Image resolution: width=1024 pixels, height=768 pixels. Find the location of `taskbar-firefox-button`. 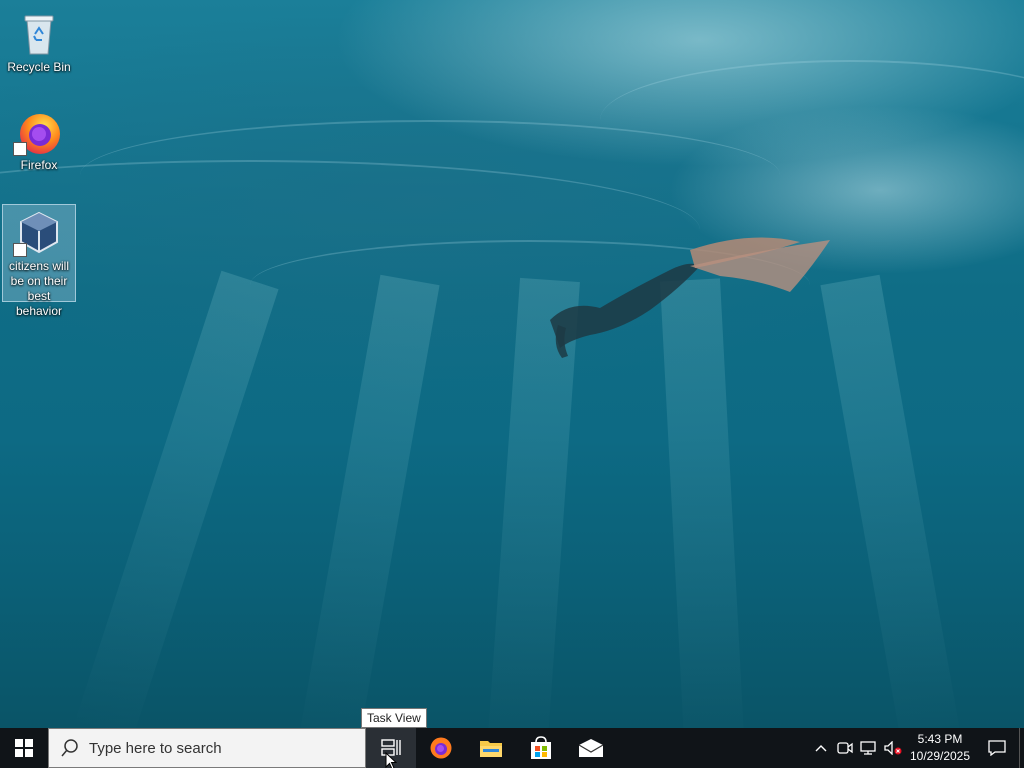

taskbar-firefox-button is located at coordinates (441, 748).